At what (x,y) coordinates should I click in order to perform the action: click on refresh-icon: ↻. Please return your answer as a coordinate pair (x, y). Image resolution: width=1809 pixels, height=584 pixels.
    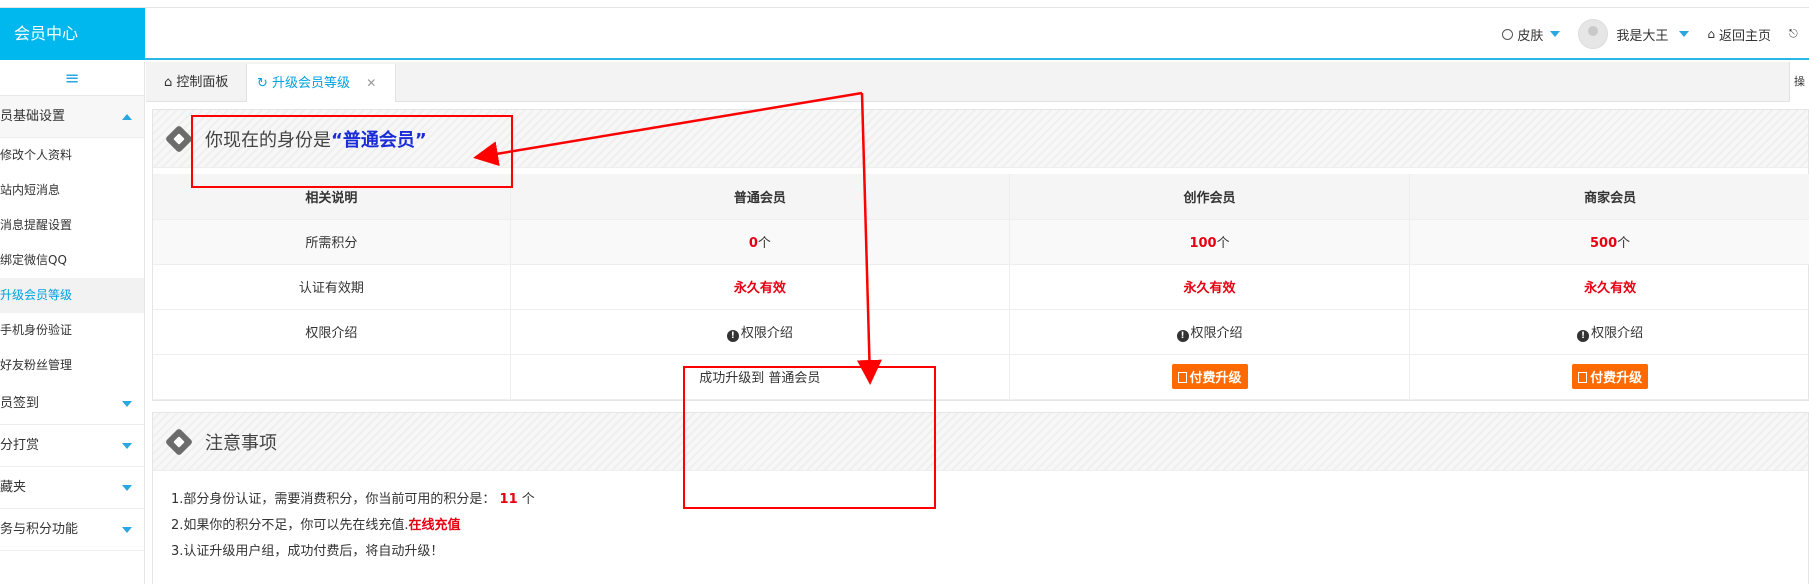
    Looking at the image, I should click on (262, 83).